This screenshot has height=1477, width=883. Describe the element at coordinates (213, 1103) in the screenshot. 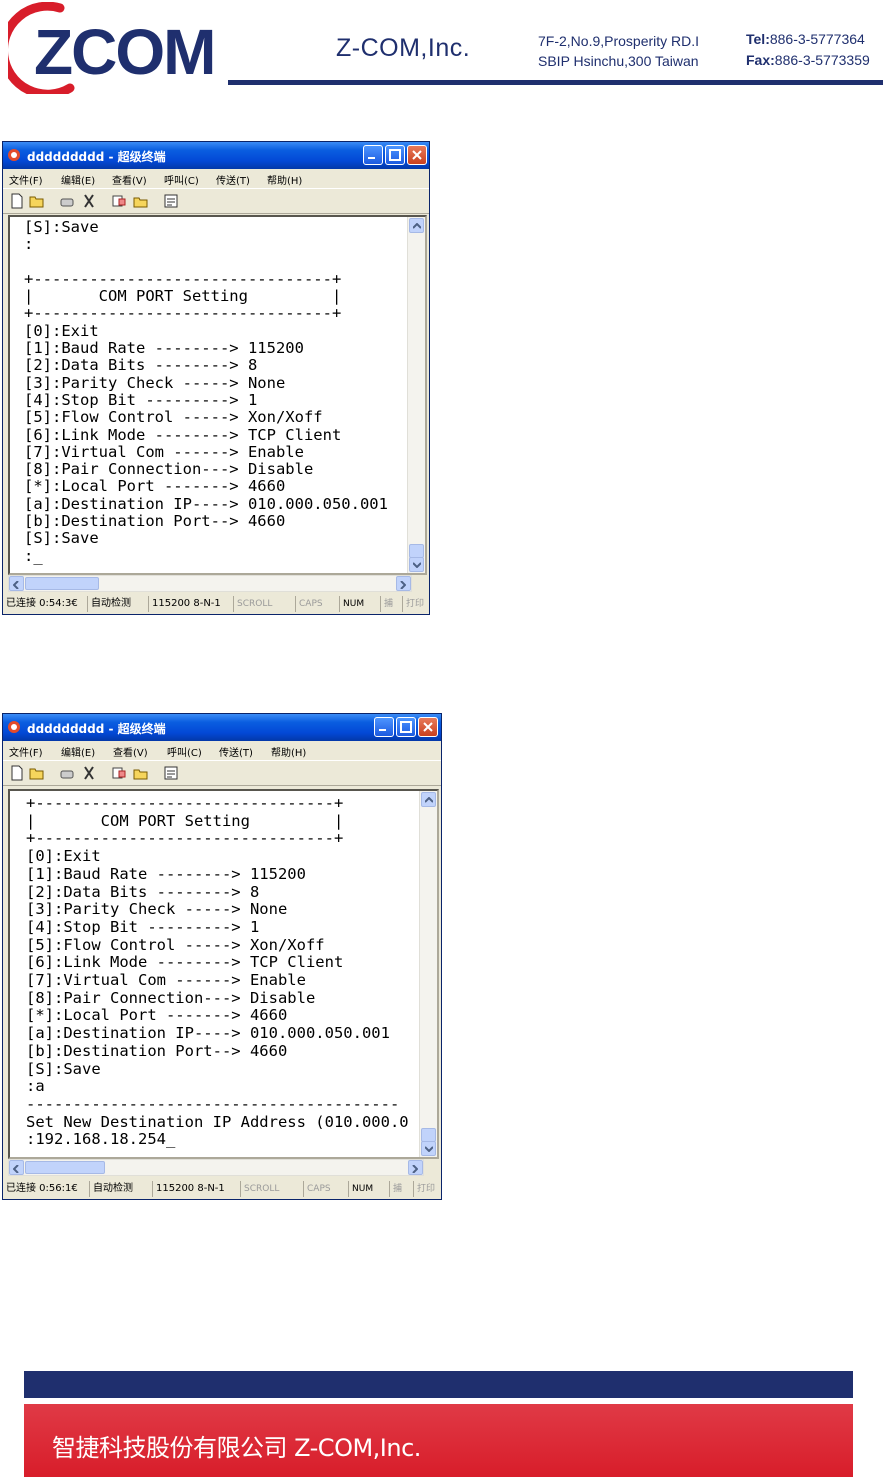

I see `terminal-line: ----------------------------------------` at that location.